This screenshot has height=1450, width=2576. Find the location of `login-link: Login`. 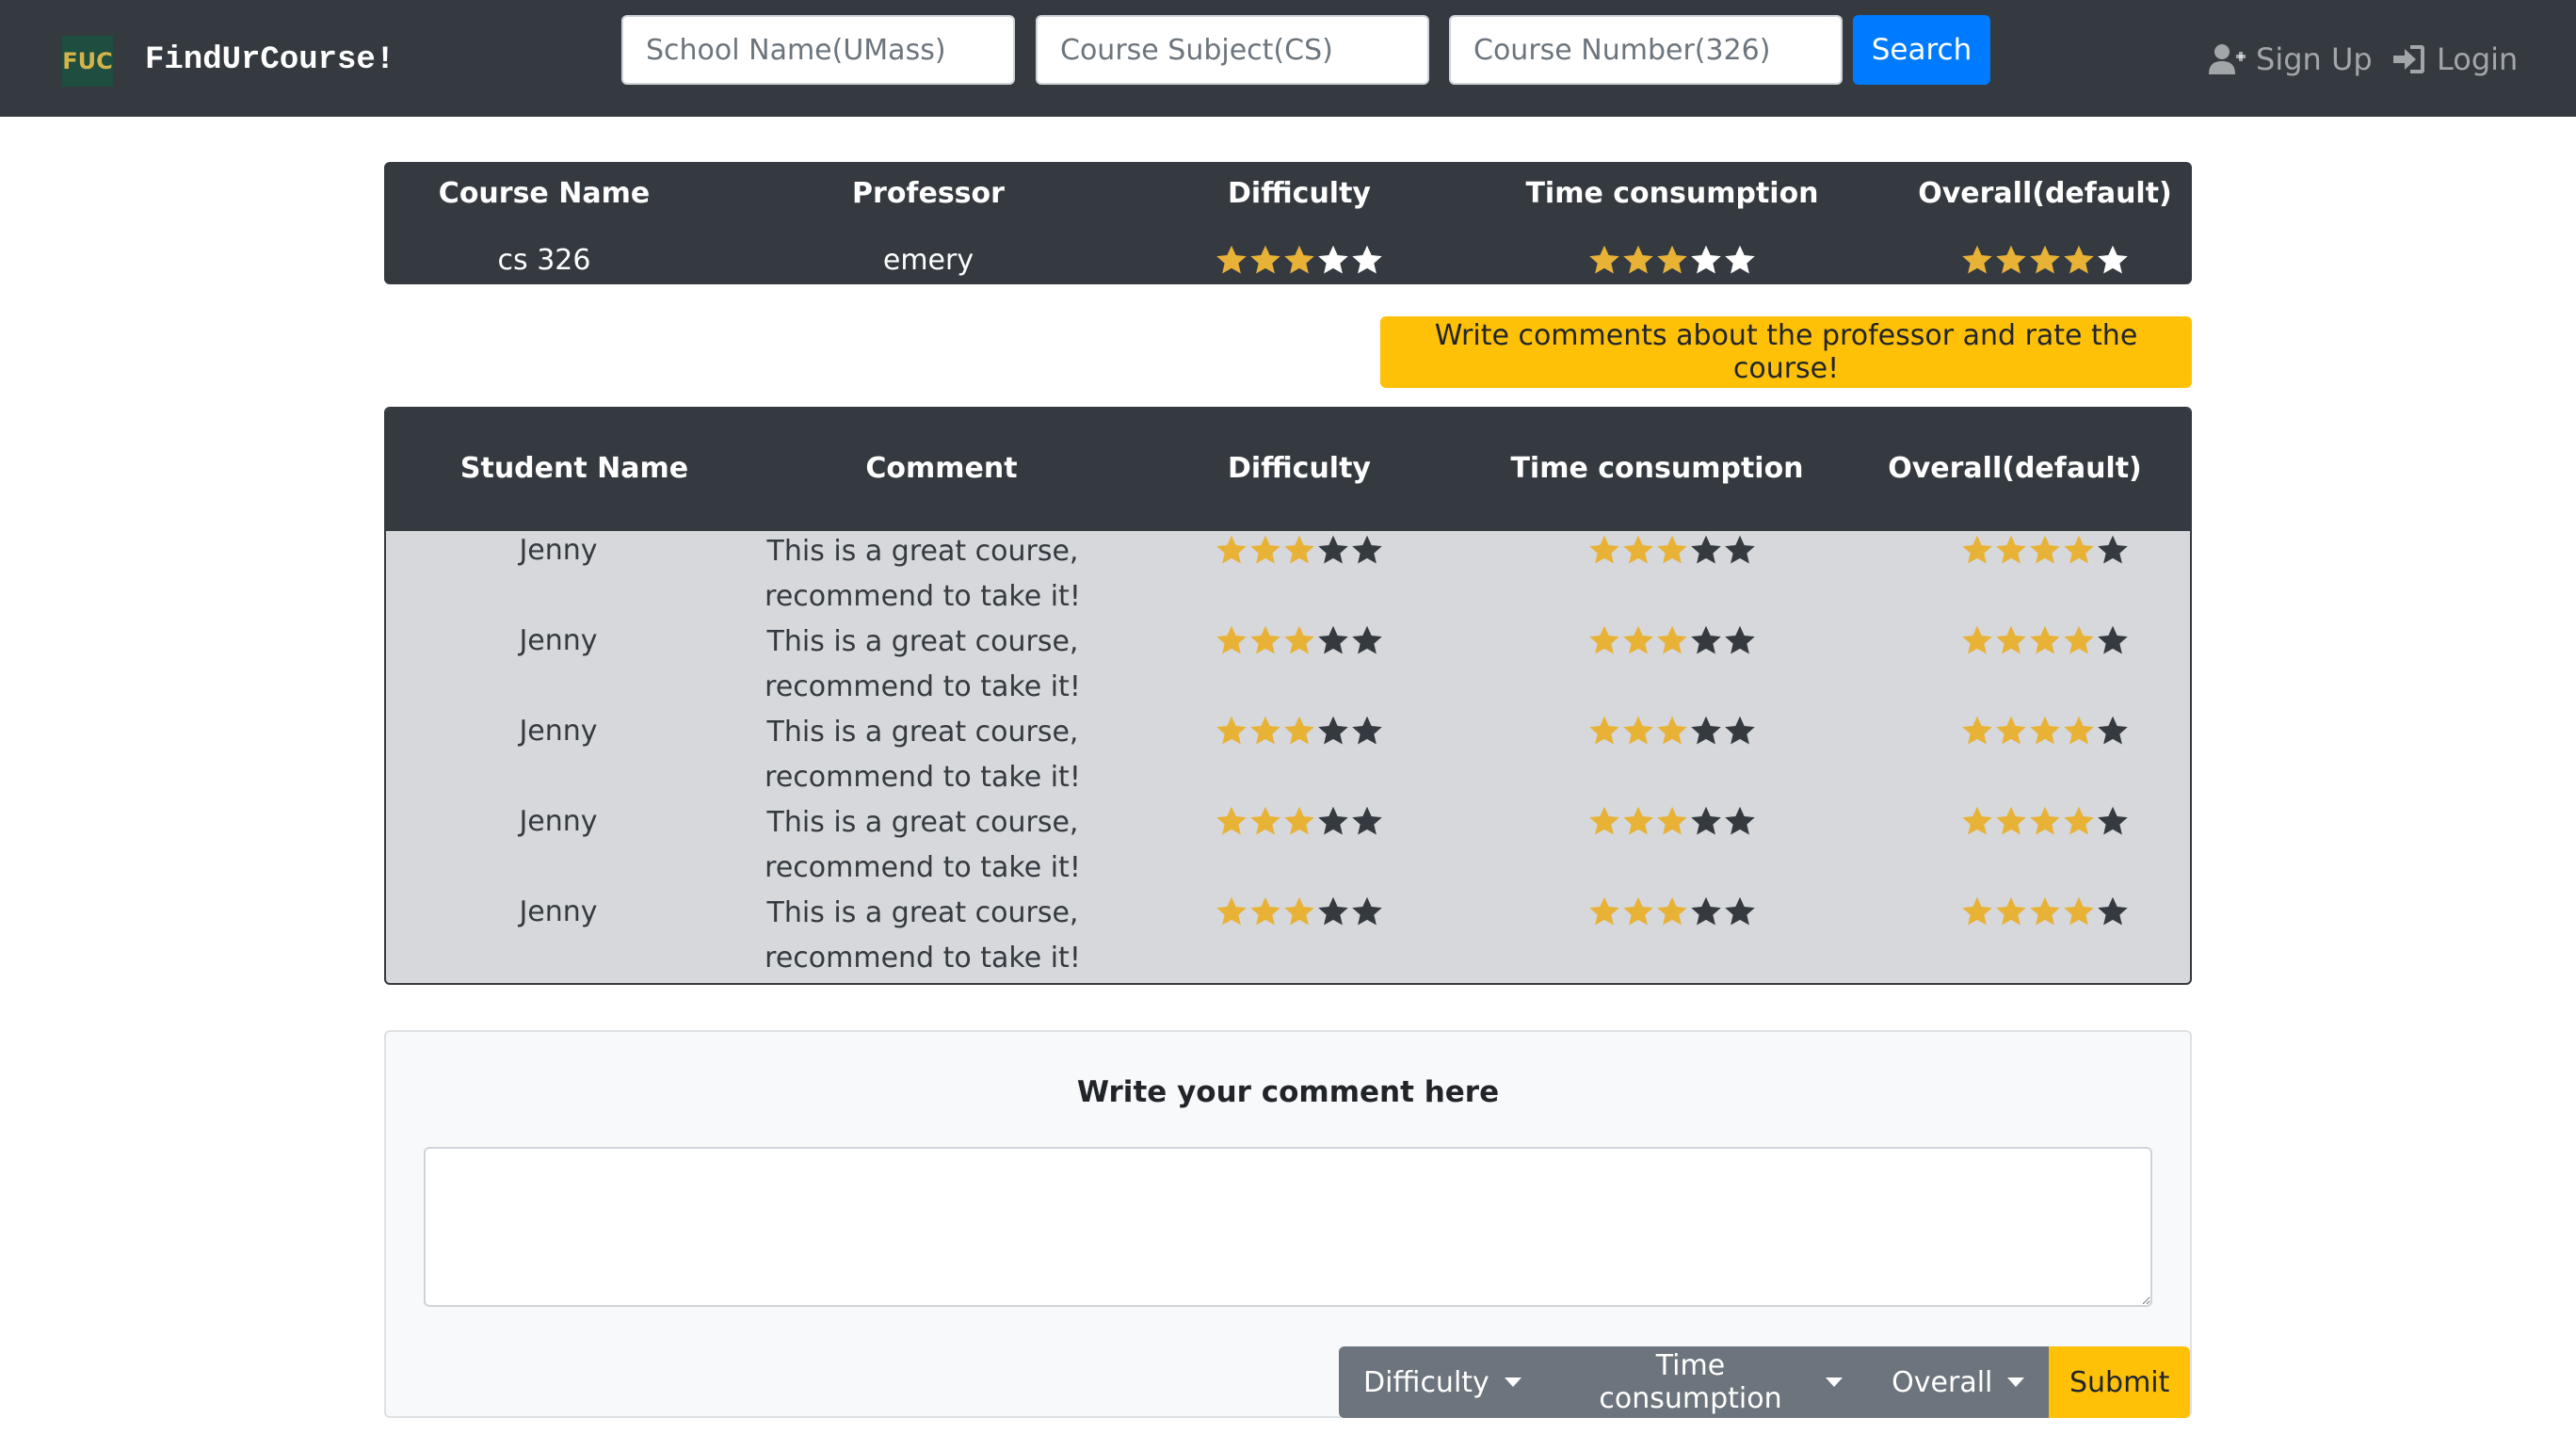

login-link: Login is located at coordinates (2454, 59).